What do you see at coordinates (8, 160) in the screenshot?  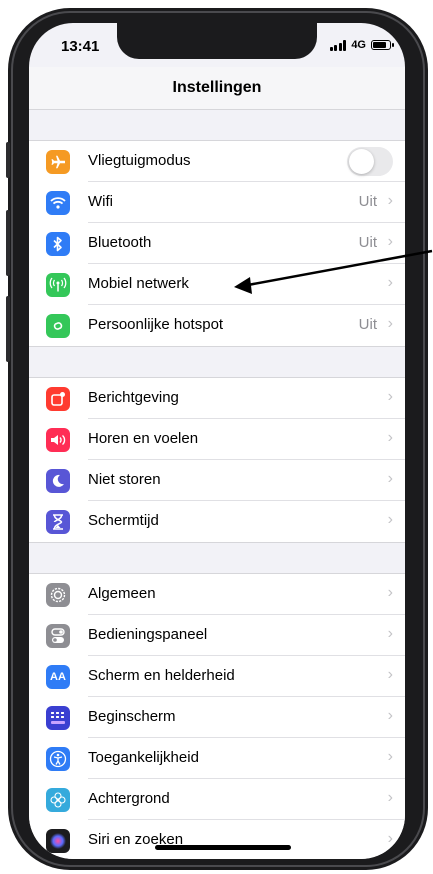 I see `mute-switch` at bounding box center [8, 160].